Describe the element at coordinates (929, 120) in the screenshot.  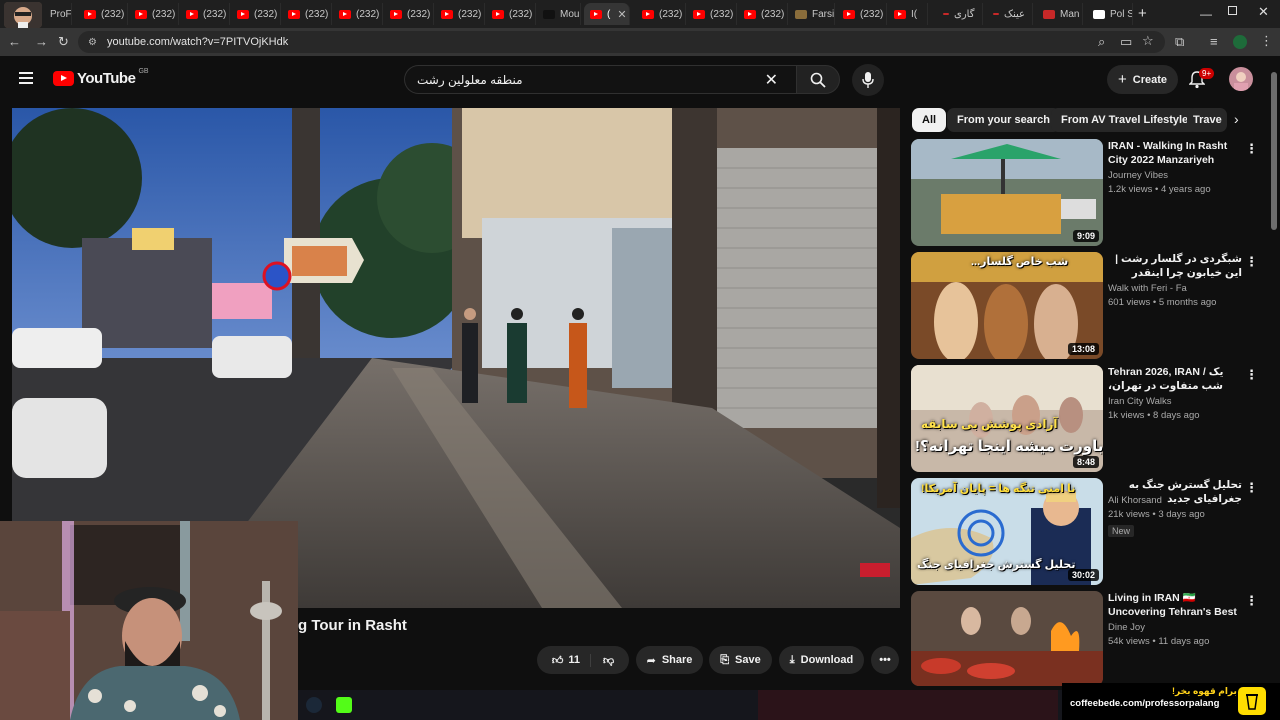
I see `chip-all: All` at that location.